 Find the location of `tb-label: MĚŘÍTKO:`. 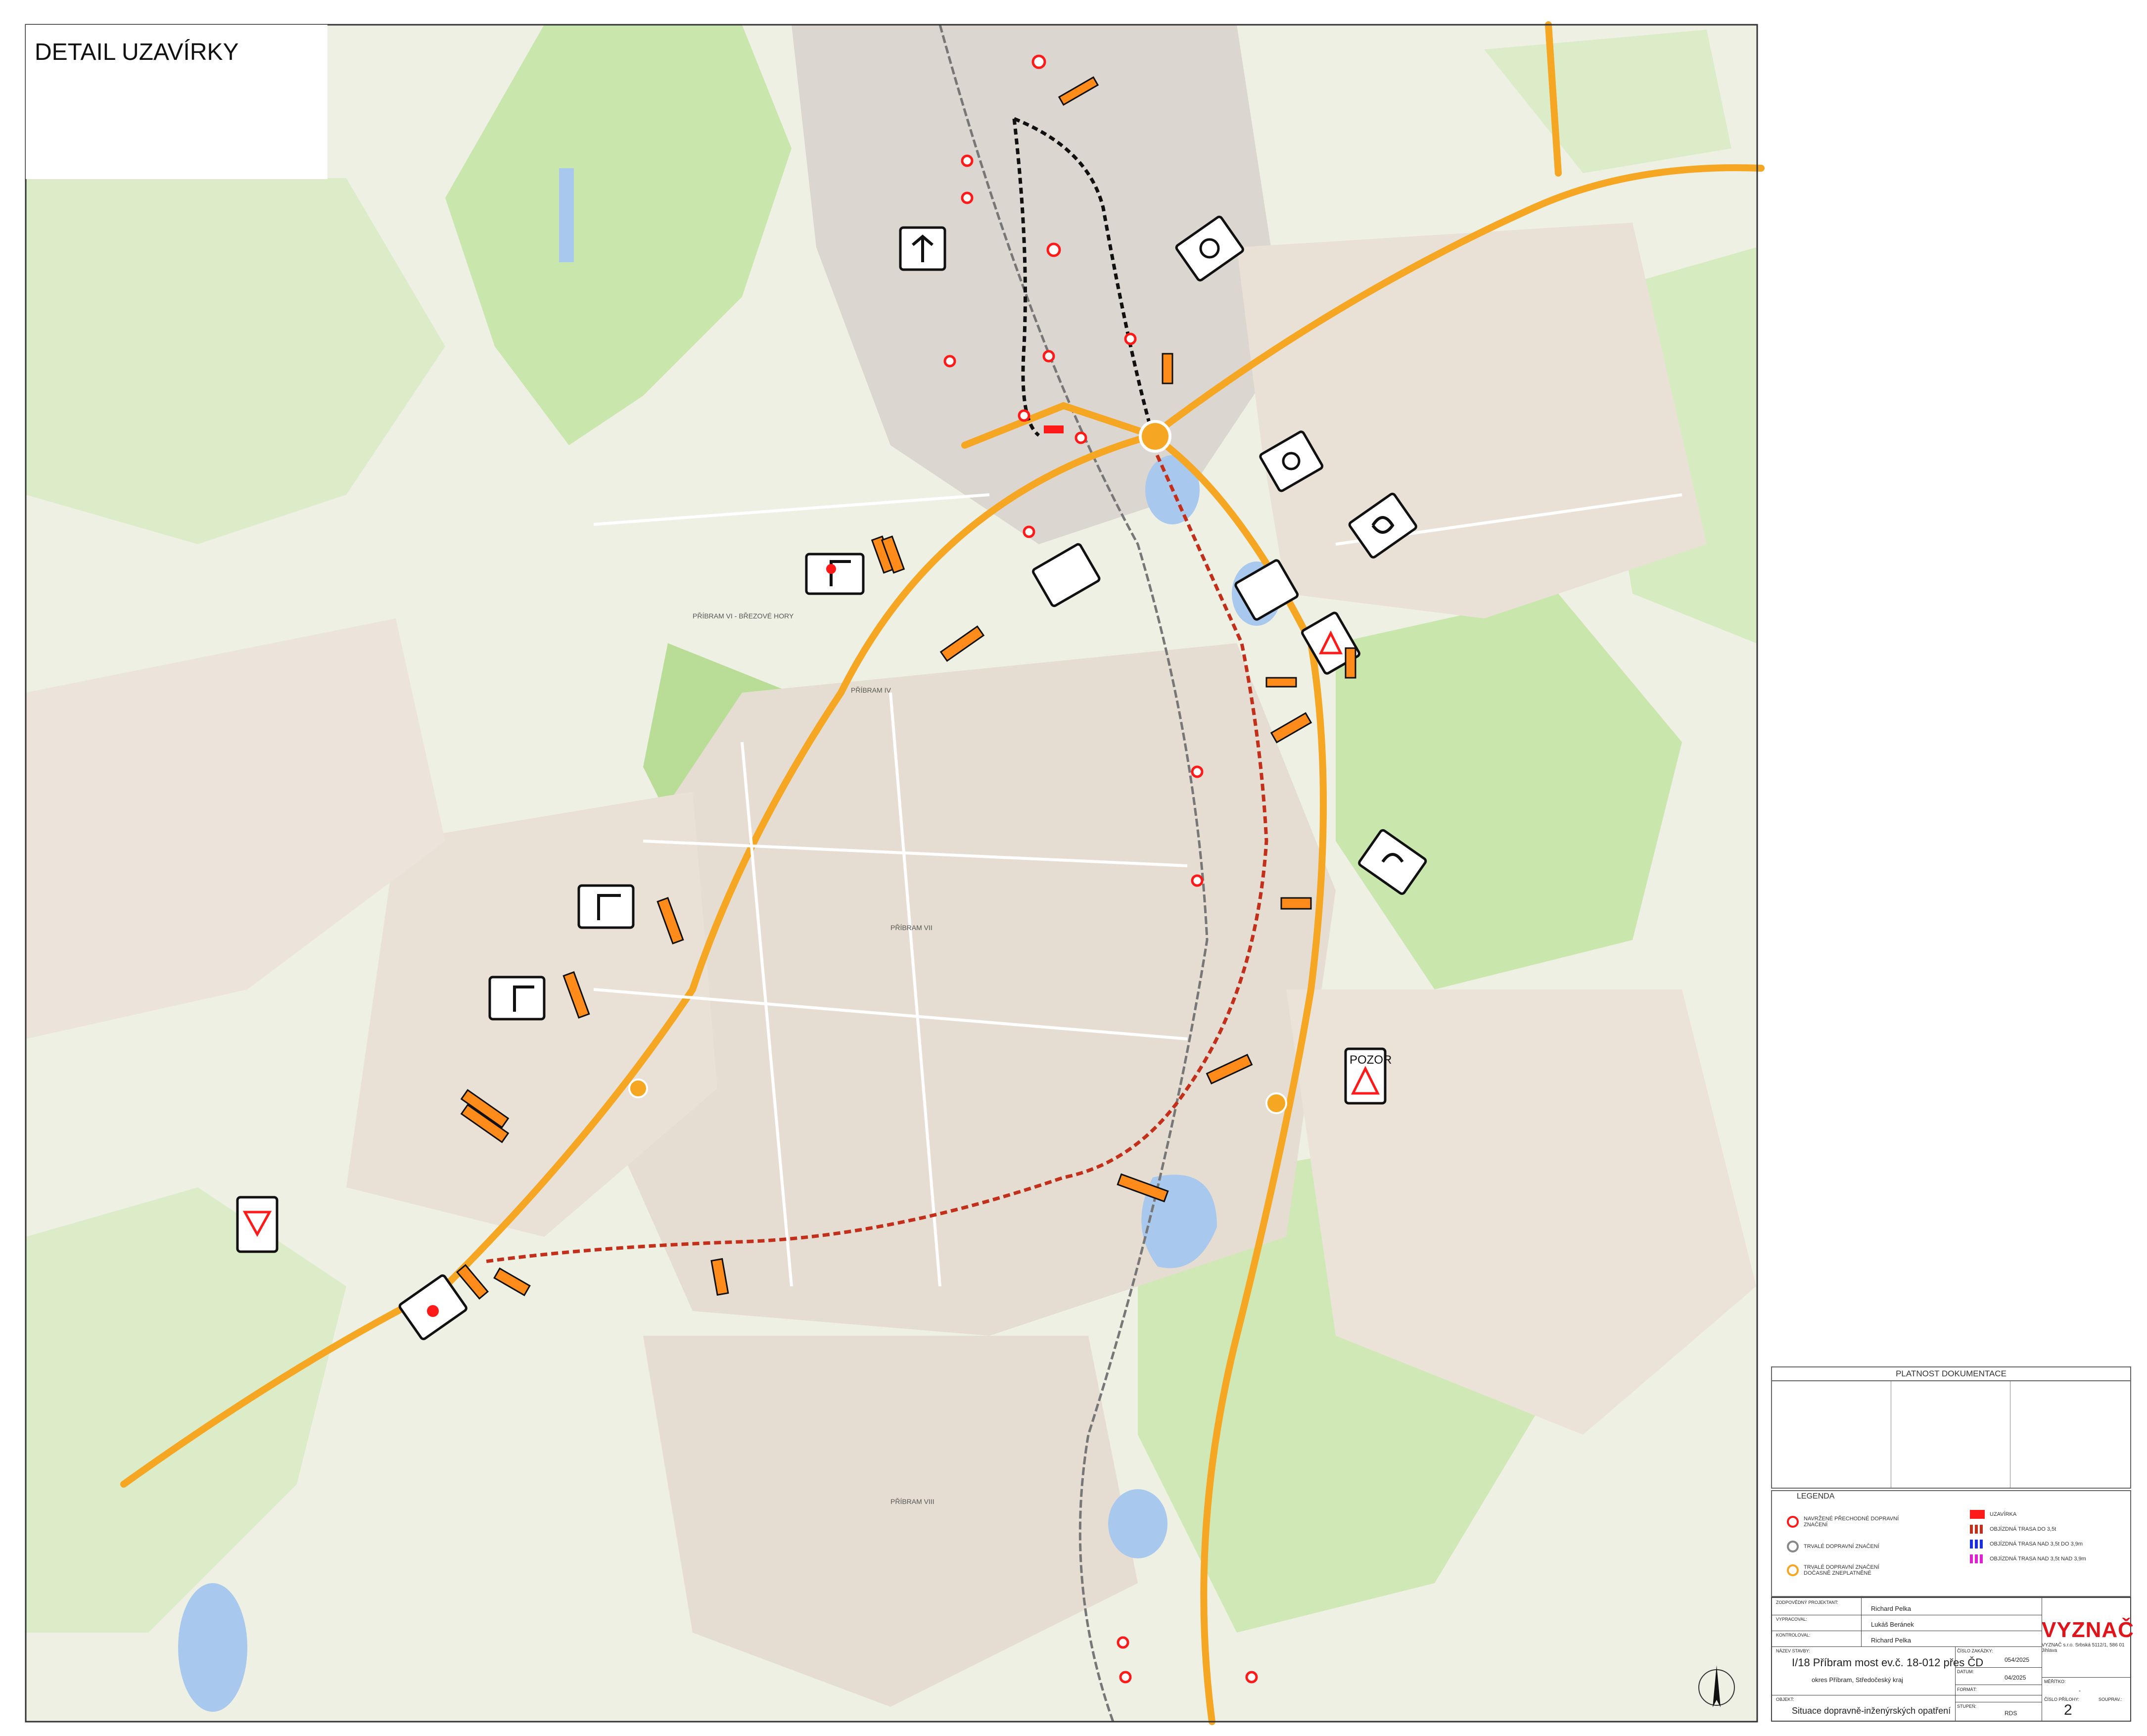

tb-label: MĚŘÍTKO: is located at coordinates (2055, 1681).